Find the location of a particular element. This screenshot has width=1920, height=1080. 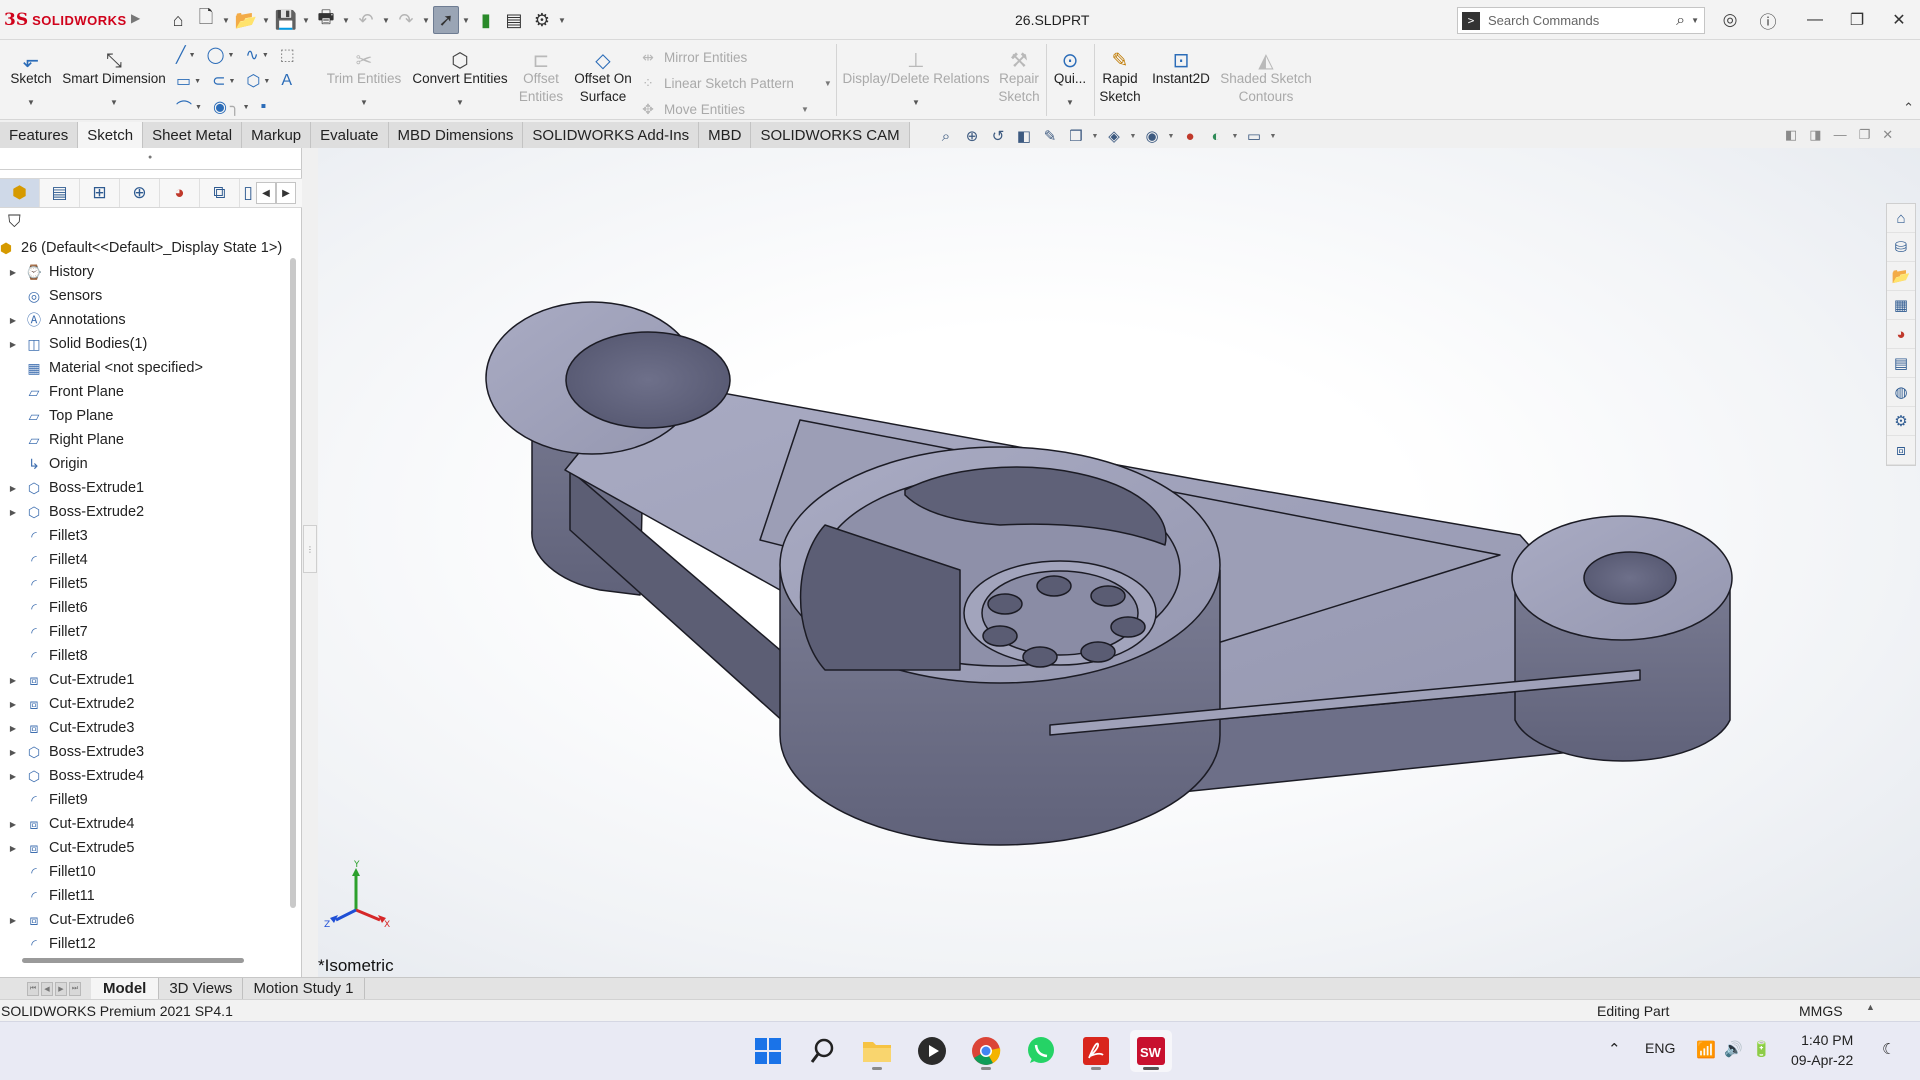

wifi-icon: 📶 is located at coordinates (1706, 1050).